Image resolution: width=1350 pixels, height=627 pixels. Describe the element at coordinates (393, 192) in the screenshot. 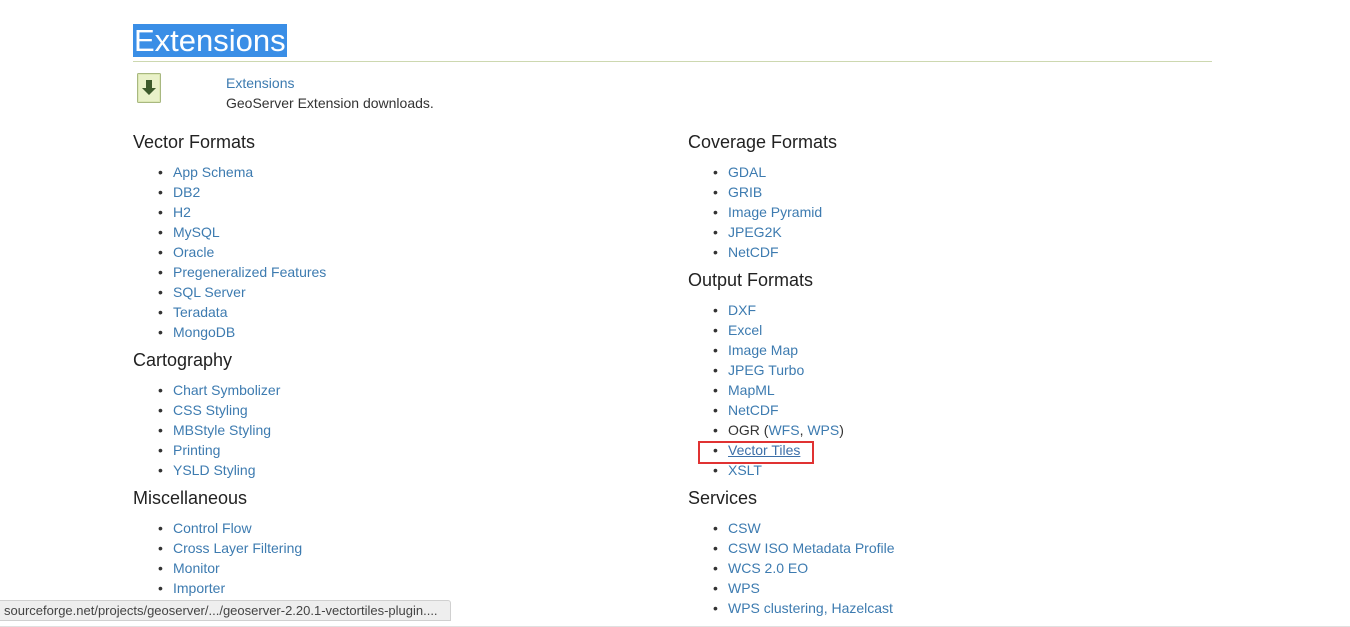

I see `list-item: DB2` at that location.